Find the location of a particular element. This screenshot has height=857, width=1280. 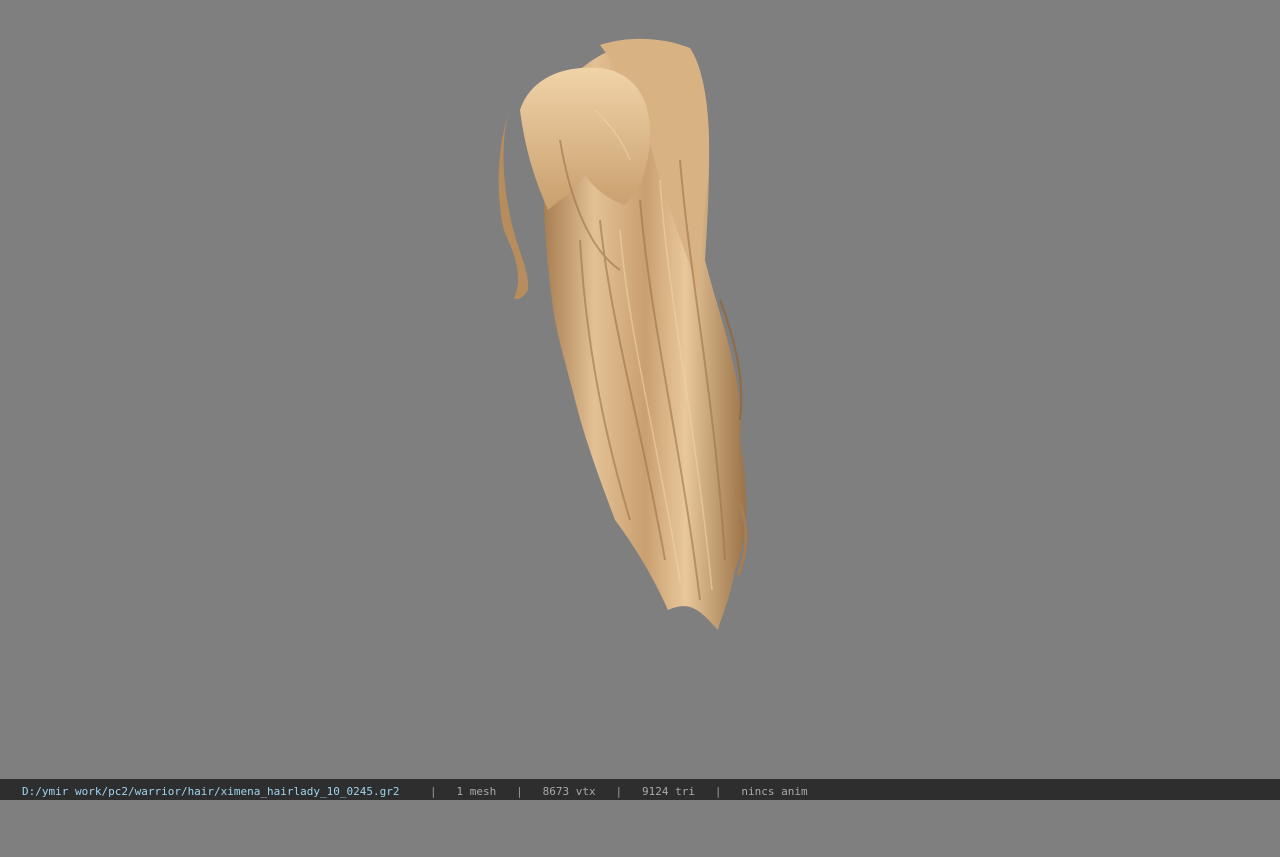

triangle-count: 9124 tri is located at coordinates (668, 791).